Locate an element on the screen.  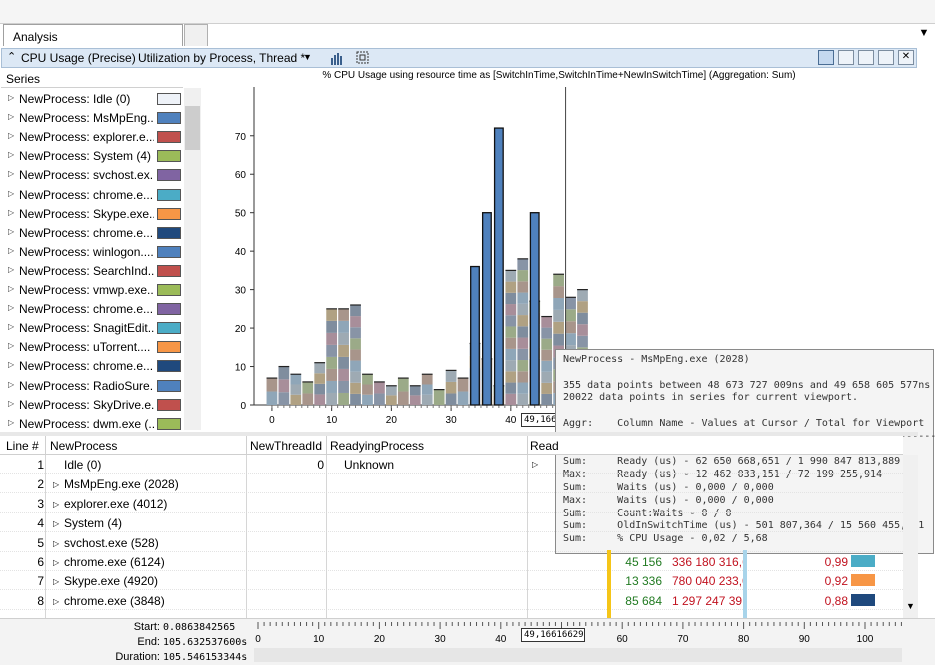
layout-graph-button is located at coordinates (866, 57).